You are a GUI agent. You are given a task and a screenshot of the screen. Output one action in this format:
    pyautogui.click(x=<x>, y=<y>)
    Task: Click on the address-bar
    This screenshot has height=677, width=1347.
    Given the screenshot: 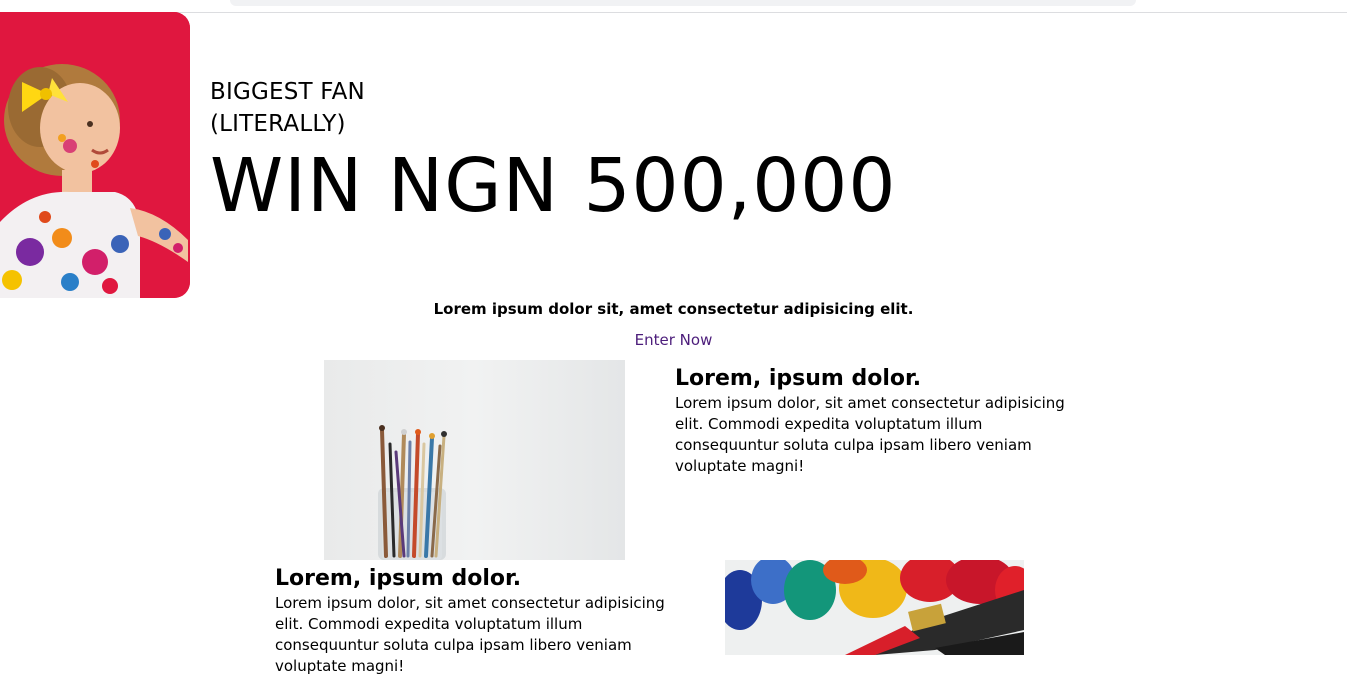 What is the action you would take?
    pyautogui.click(x=683, y=3)
    